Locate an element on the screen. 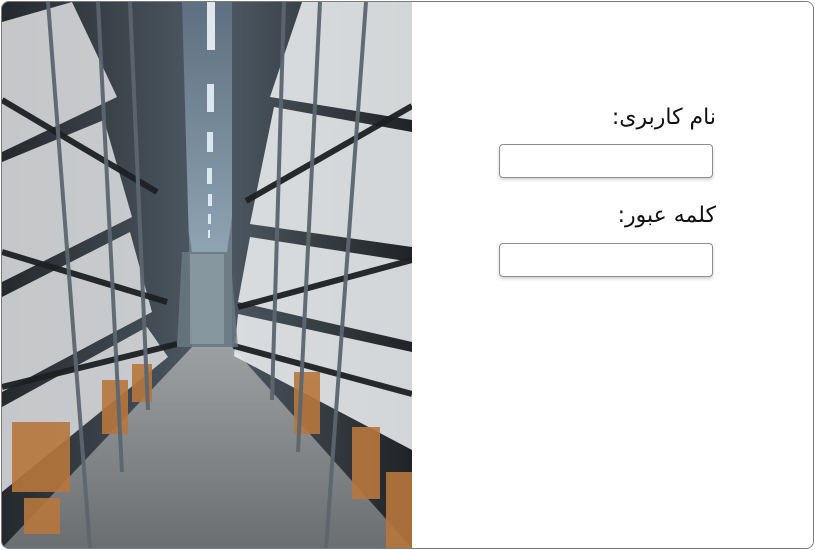  password-label: کلمه عبور: is located at coordinates (666, 215).